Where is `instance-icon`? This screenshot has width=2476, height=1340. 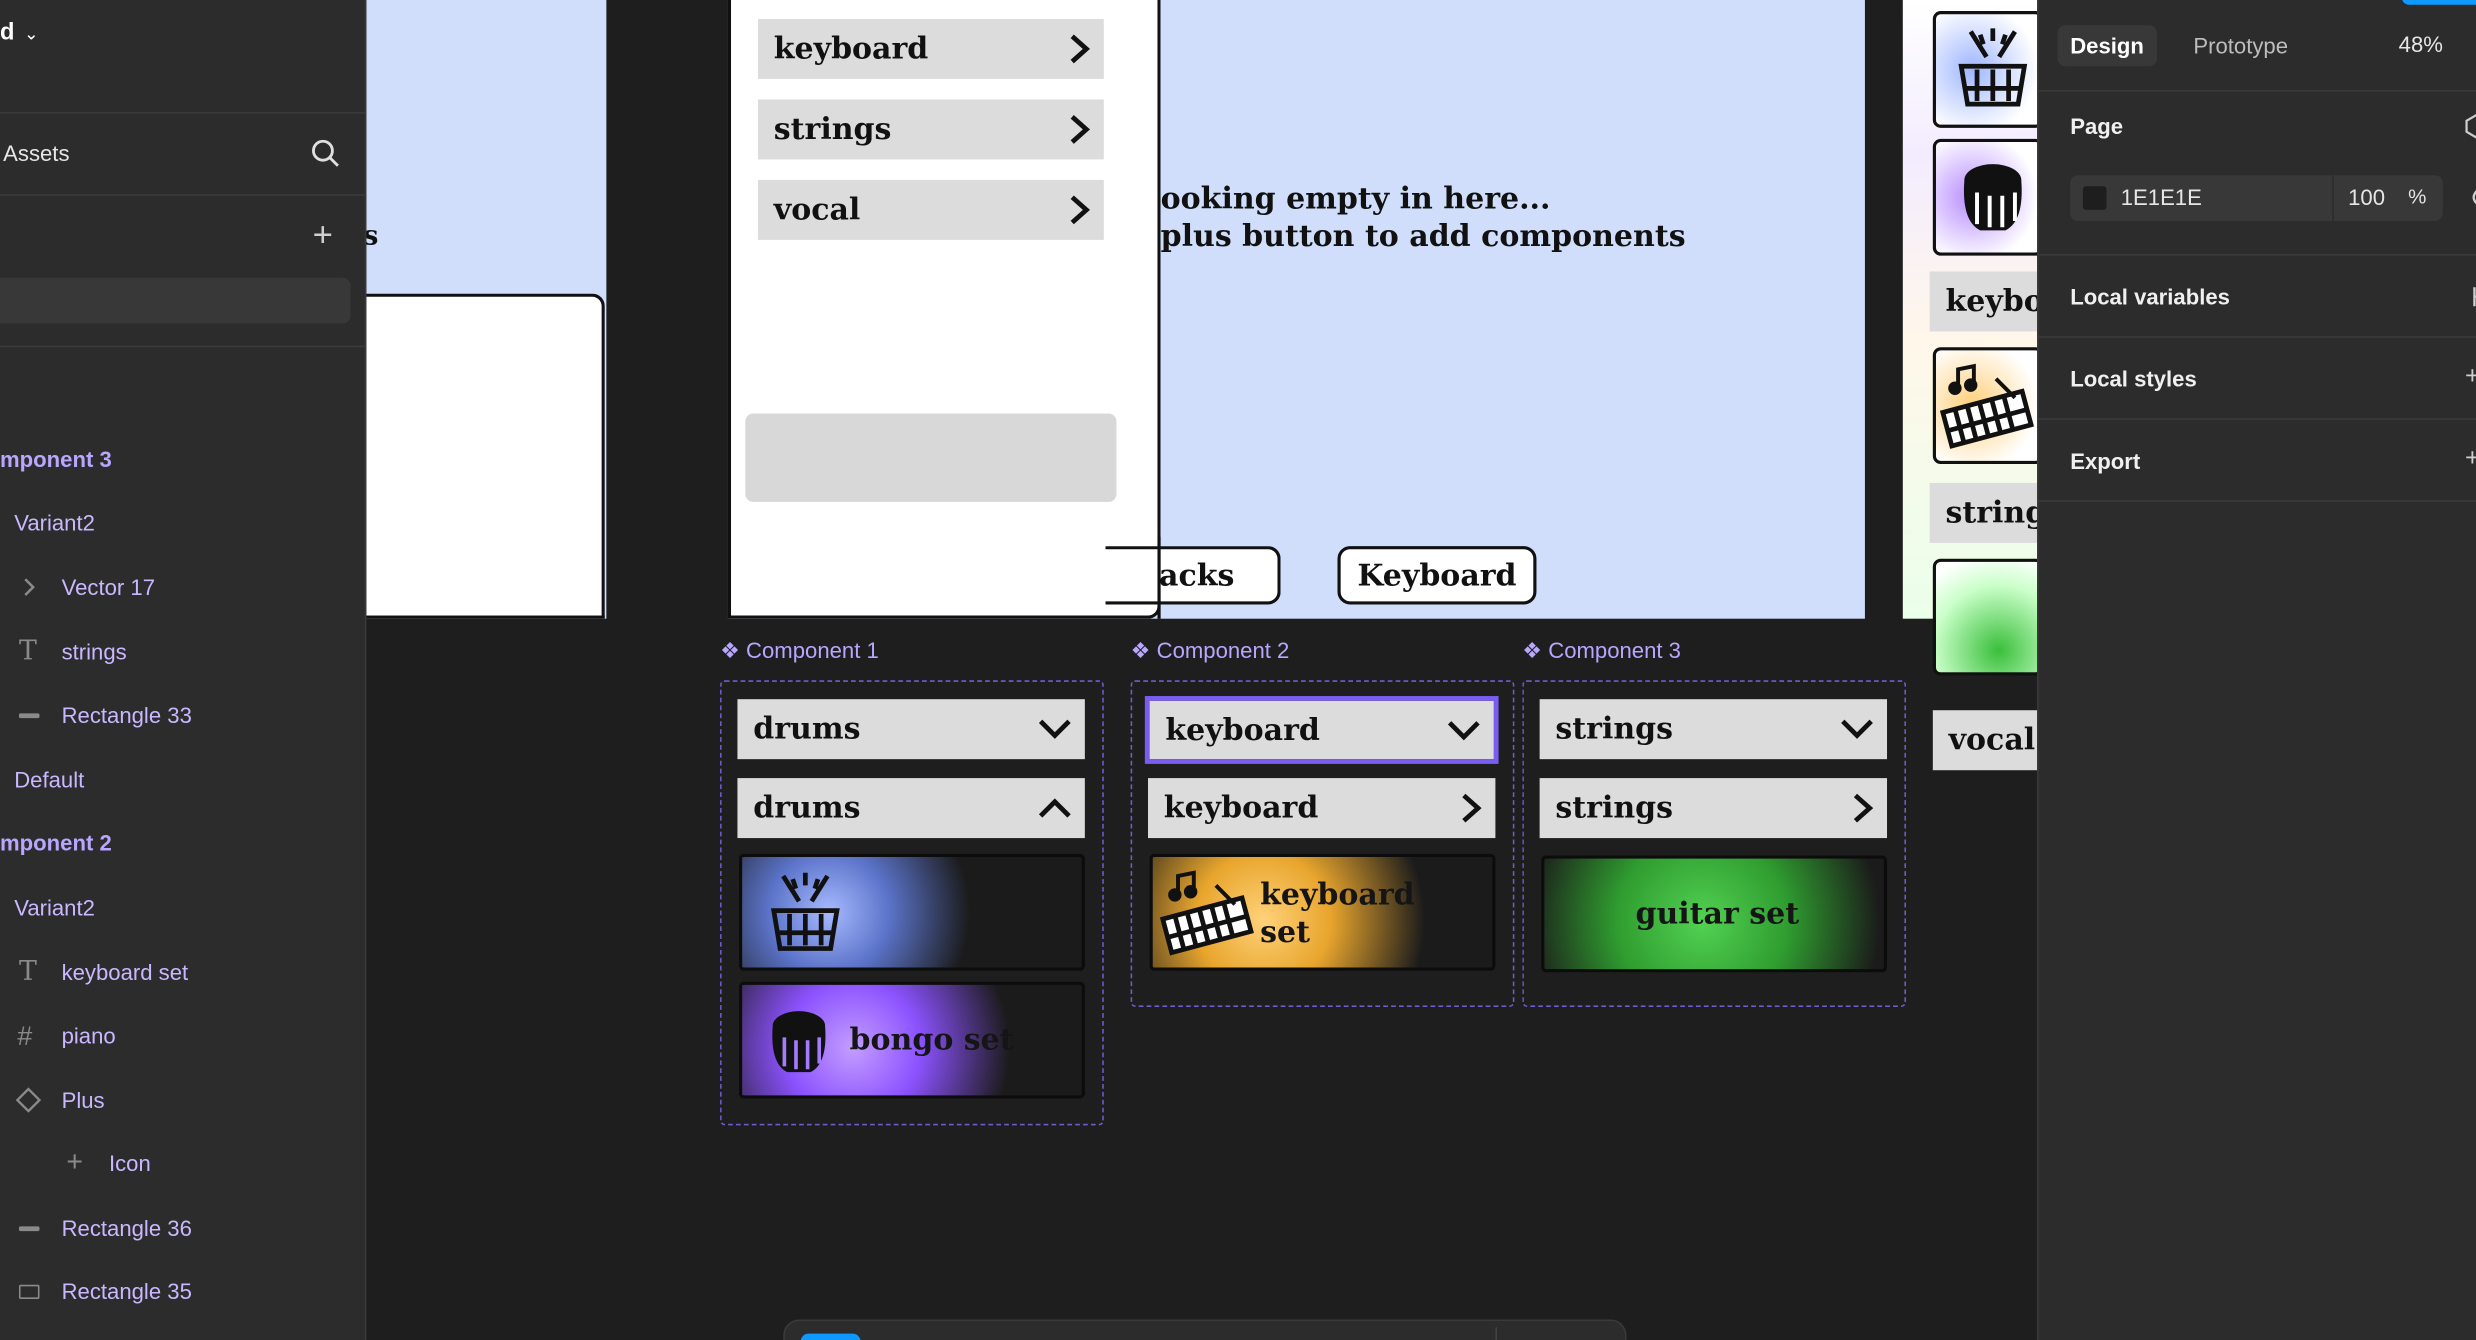 instance-icon is located at coordinates (28, 1100).